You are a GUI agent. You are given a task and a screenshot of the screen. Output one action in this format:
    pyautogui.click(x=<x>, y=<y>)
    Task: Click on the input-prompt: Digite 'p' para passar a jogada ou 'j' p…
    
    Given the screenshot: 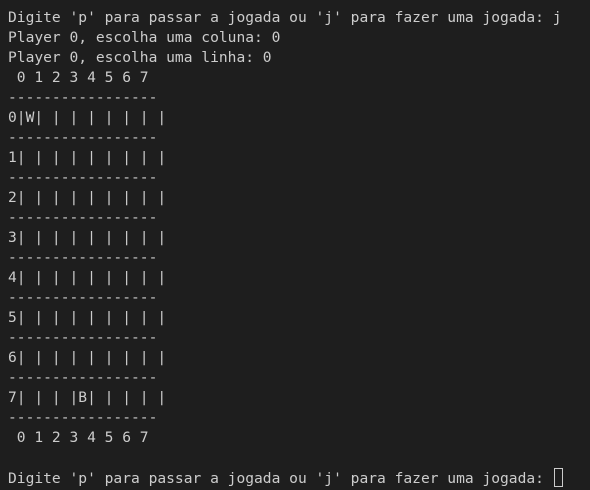 What is the action you would take?
    pyautogui.click(x=280, y=478)
    